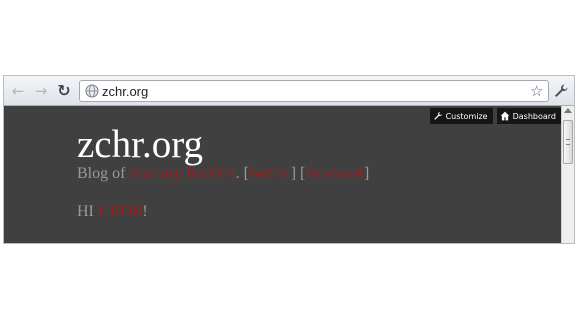 Image resolution: width=576 pixels, height=324 pixels. I want to click on customize-label: Customize, so click(466, 116).